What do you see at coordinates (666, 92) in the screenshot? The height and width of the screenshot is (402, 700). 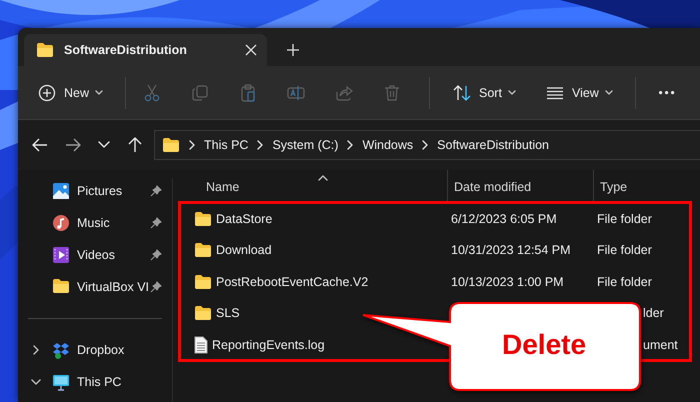 I see `more-icon` at bounding box center [666, 92].